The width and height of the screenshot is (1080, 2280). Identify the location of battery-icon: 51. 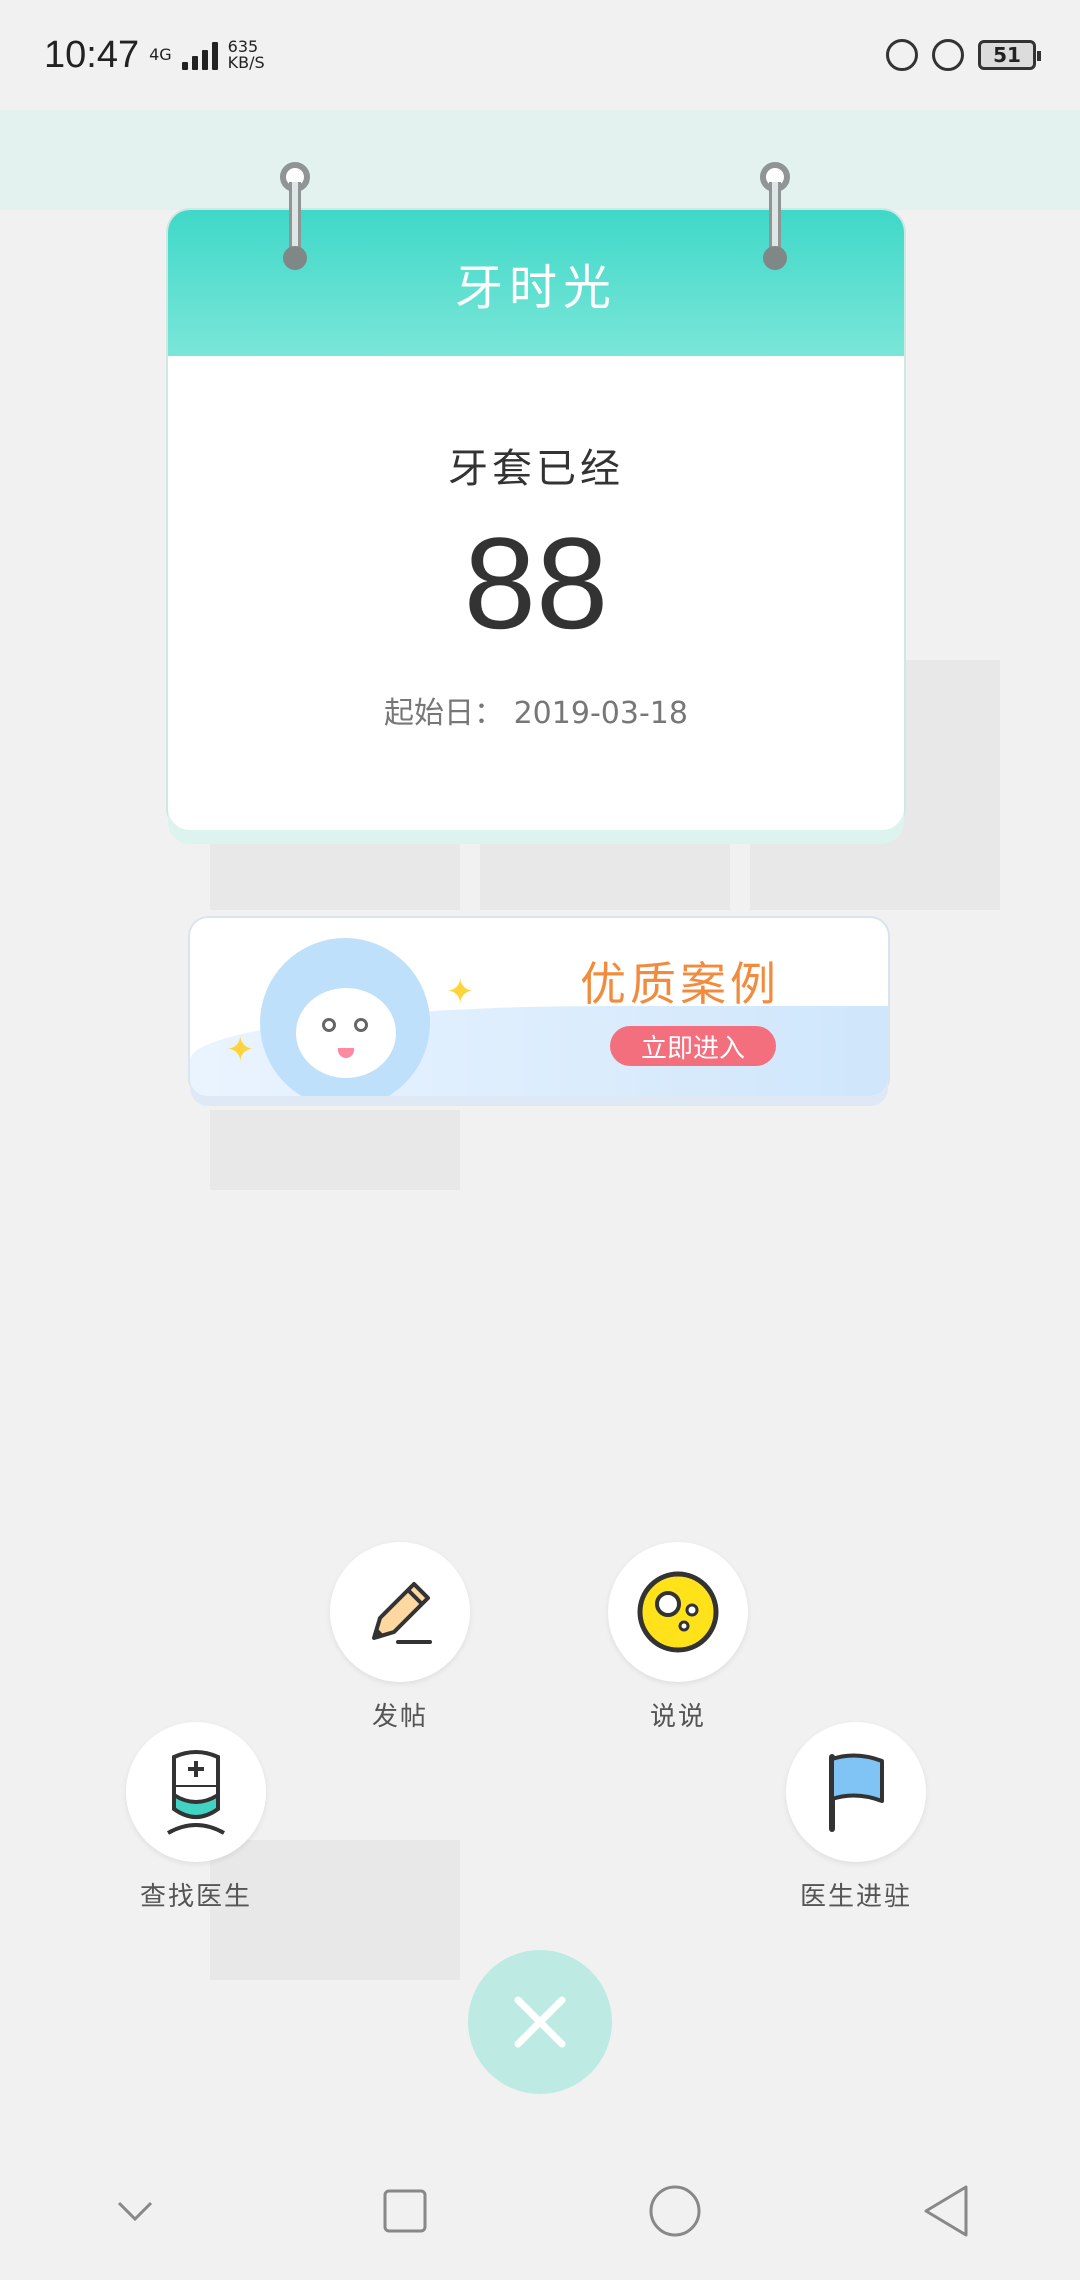
(1009, 55).